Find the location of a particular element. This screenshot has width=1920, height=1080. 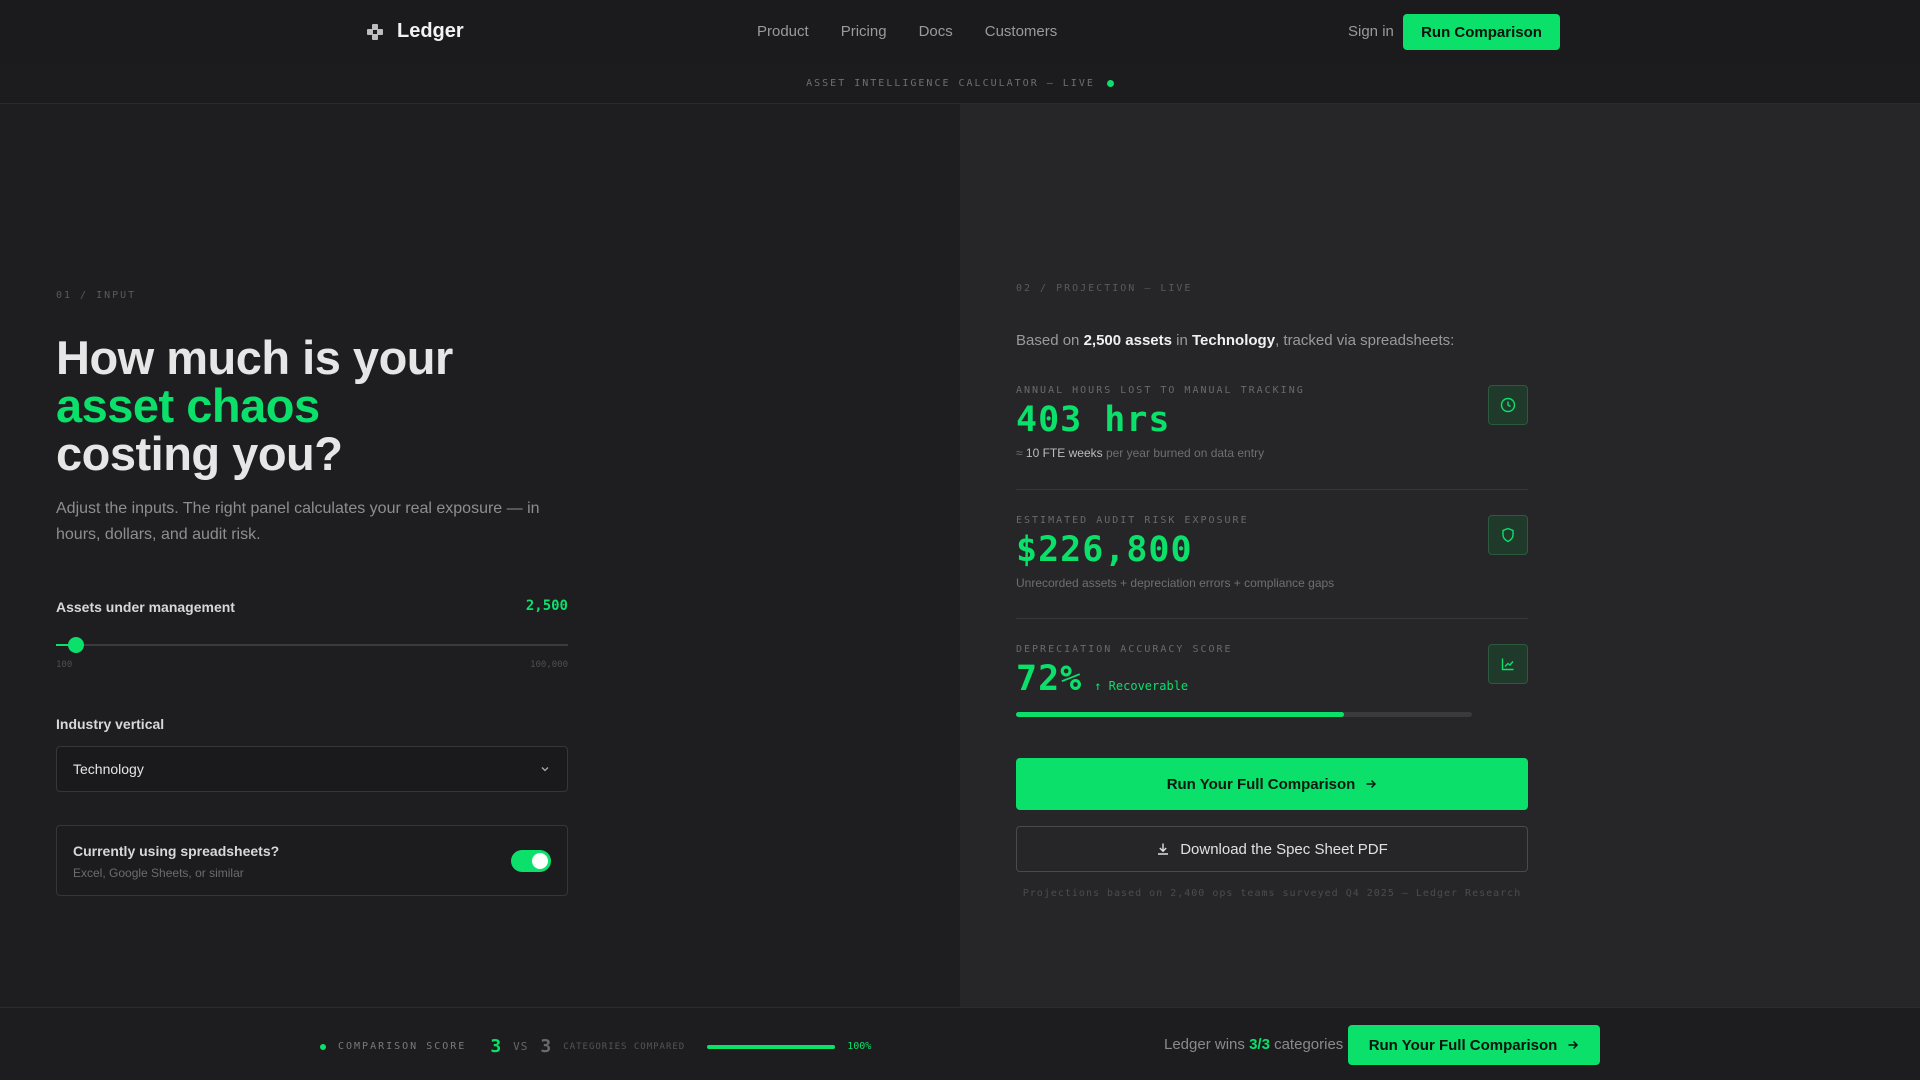

right-score: 3 is located at coordinates (546, 1046).